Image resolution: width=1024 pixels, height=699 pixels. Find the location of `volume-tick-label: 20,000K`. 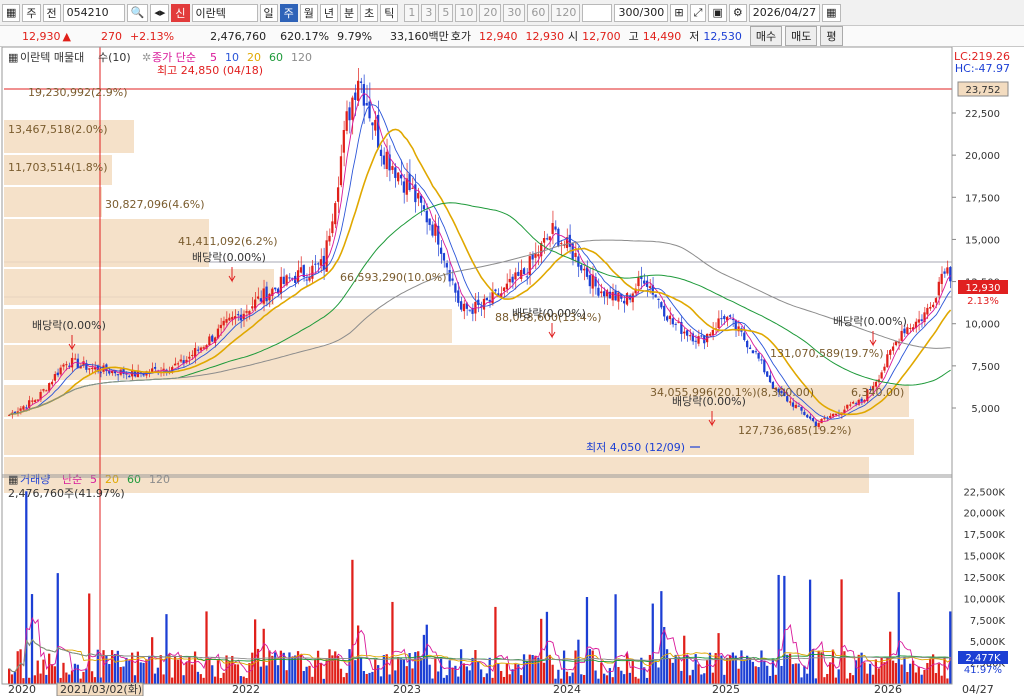

volume-tick-label: 20,000K is located at coordinates (984, 514).